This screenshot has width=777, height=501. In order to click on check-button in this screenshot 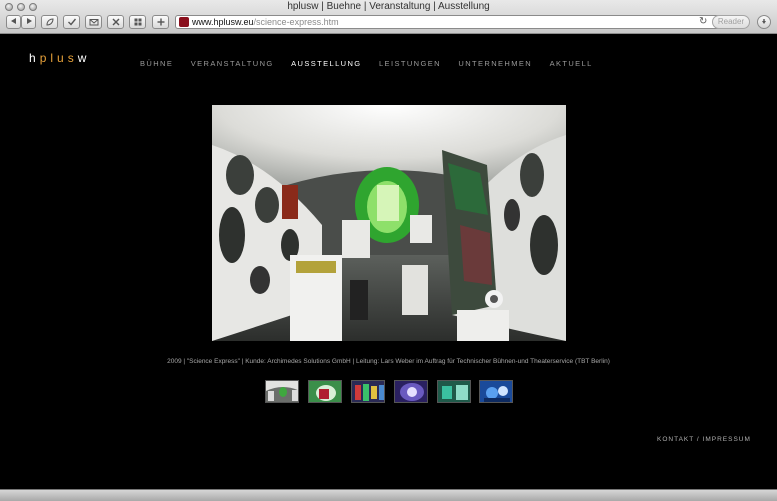, I will do `click(71, 22)`.